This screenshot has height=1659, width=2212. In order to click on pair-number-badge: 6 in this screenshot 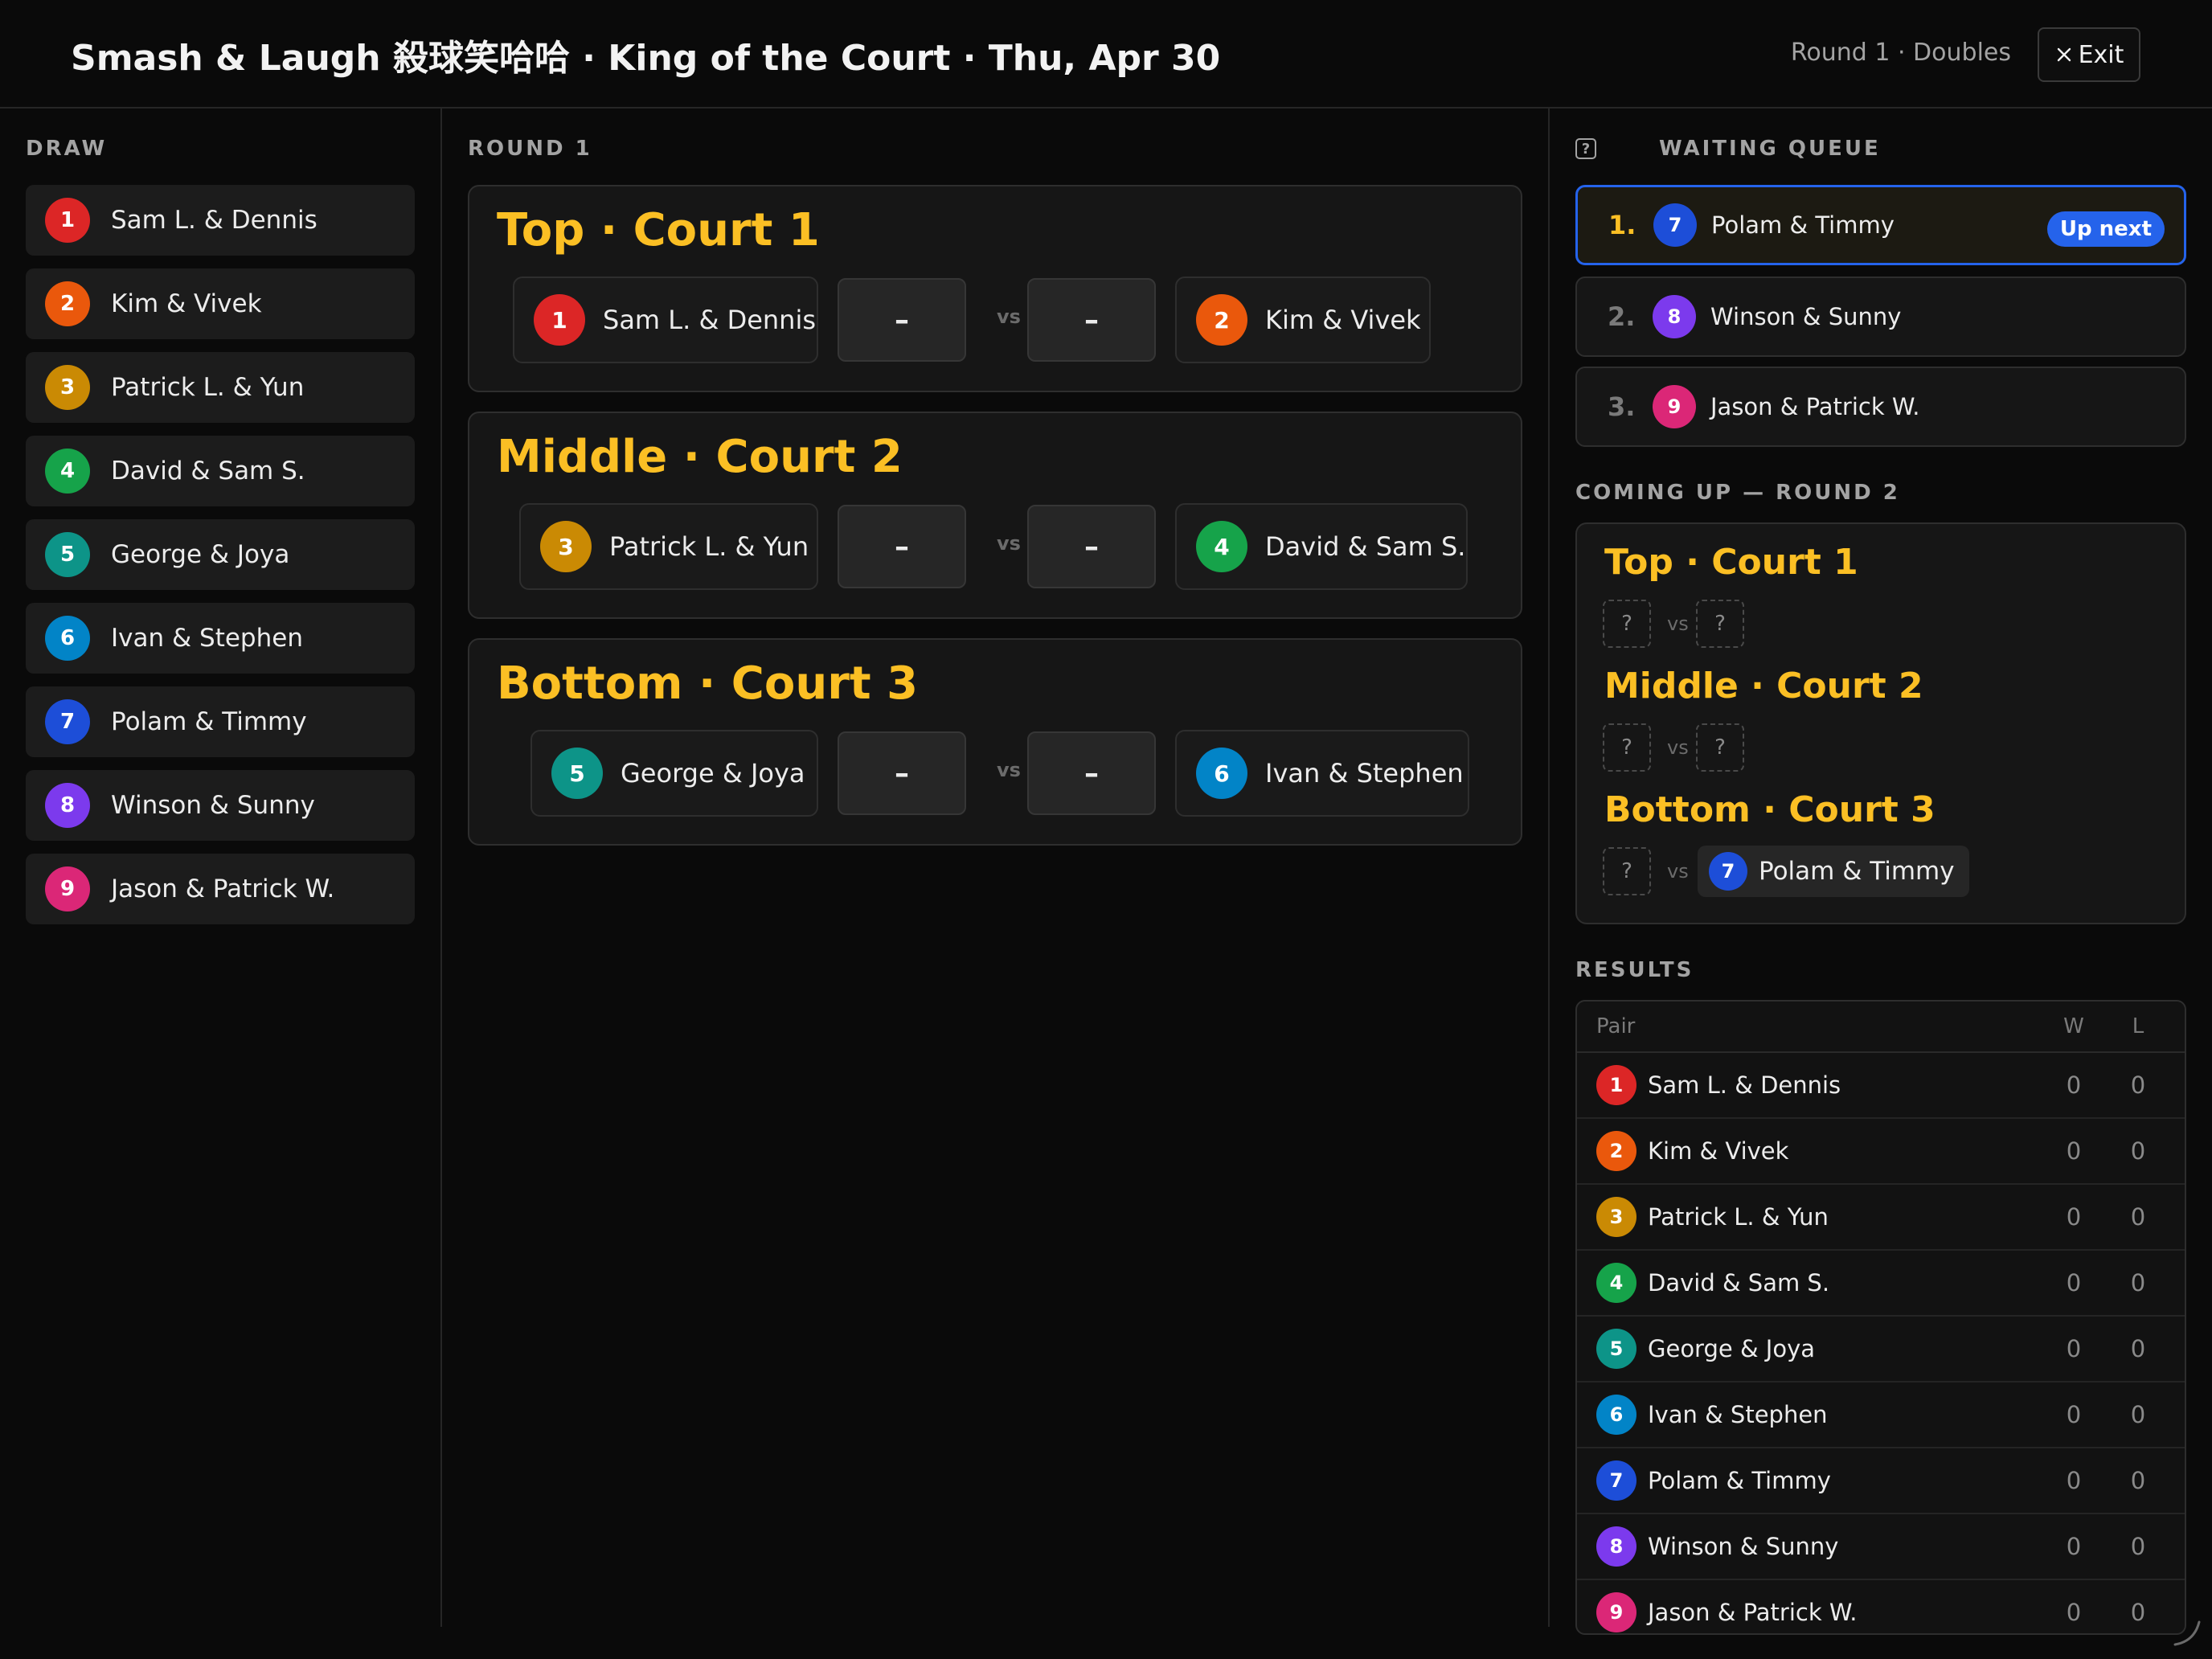, I will do `click(1221, 773)`.